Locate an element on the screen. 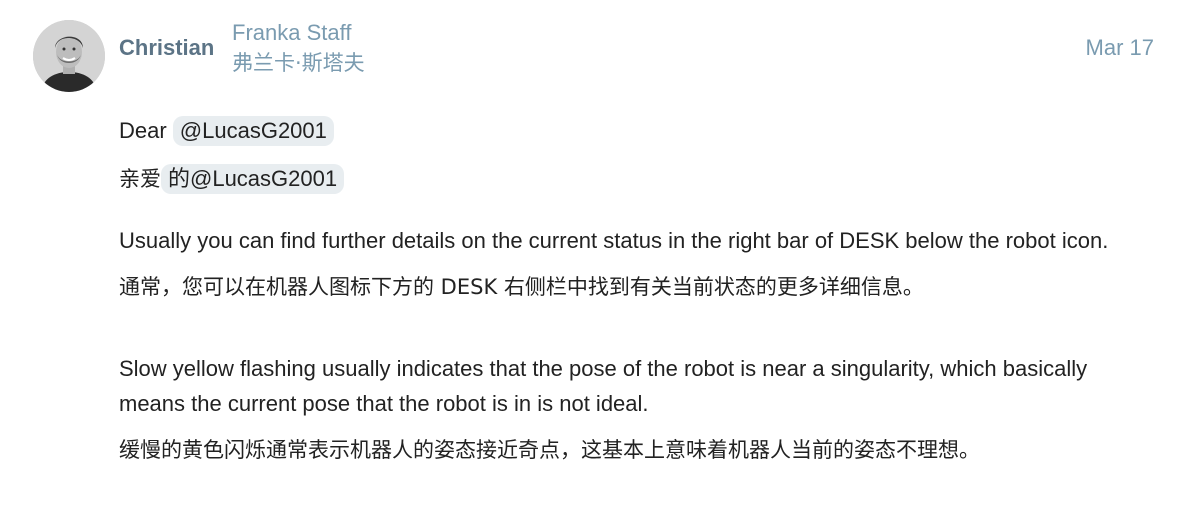 The width and height of the screenshot is (1186, 524). post-date: Mar 17 is located at coordinates (1120, 48).